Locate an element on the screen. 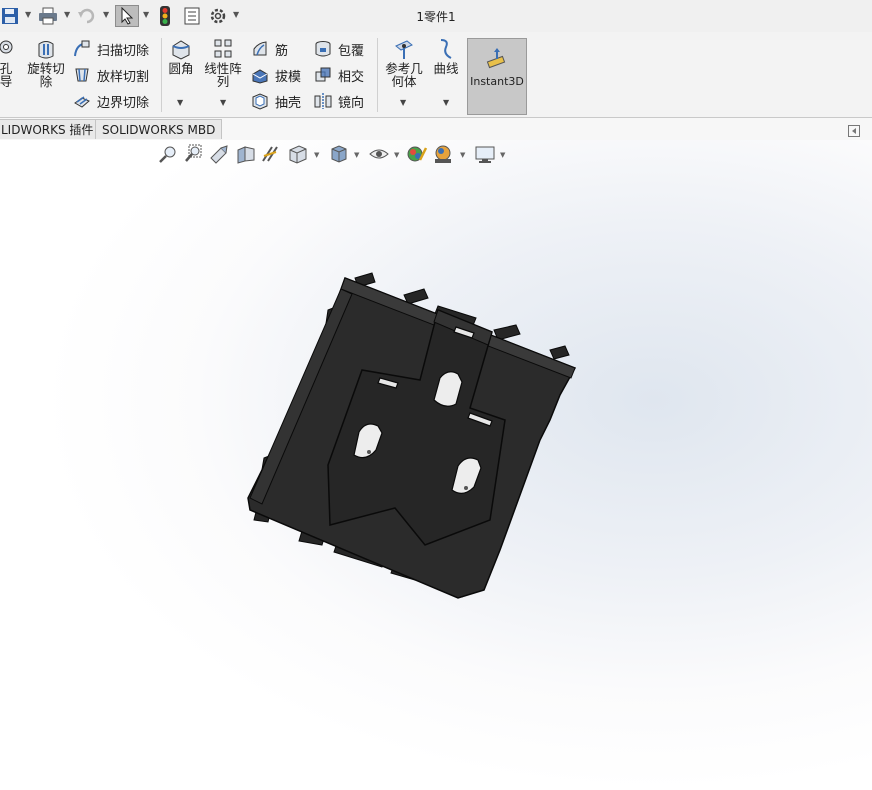 Image resolution: width=872 pixels, height=790 pixels. mirror-icon is located at coordinates (323, 101).